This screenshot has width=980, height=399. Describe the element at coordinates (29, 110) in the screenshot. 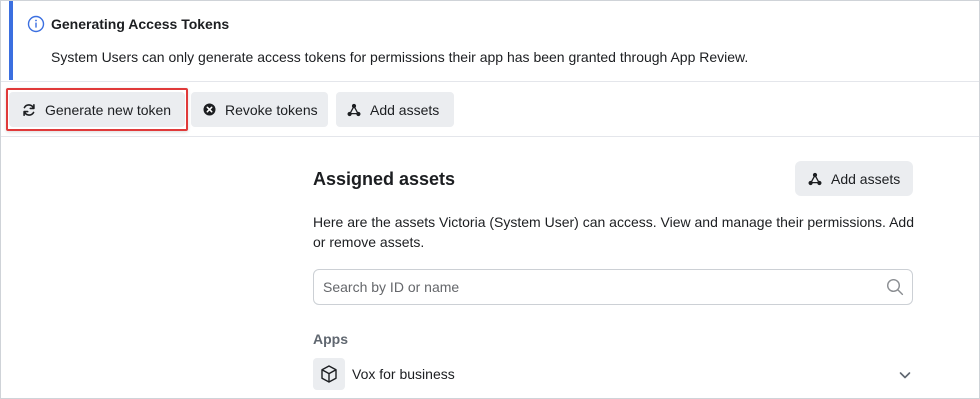

I see `refresh-icon` at that location.